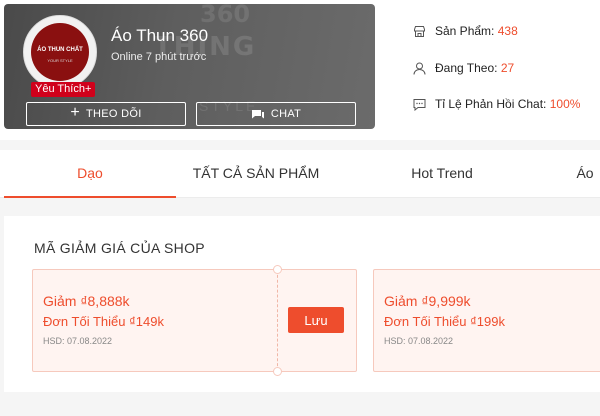  I want to click on stat-label: Sản Phẩm:, so click(465, 31).